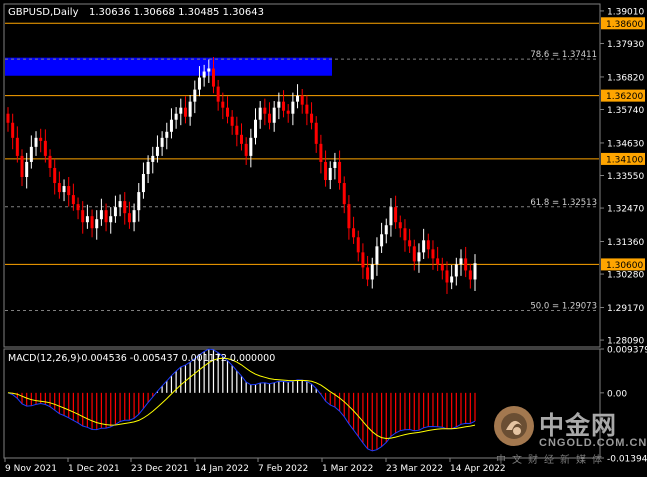 The image size is (647, 477). Describe the element at coordinates (283, 469) in the screenshot. I see `time-tick-label: 7 Feb 2022` at that location.